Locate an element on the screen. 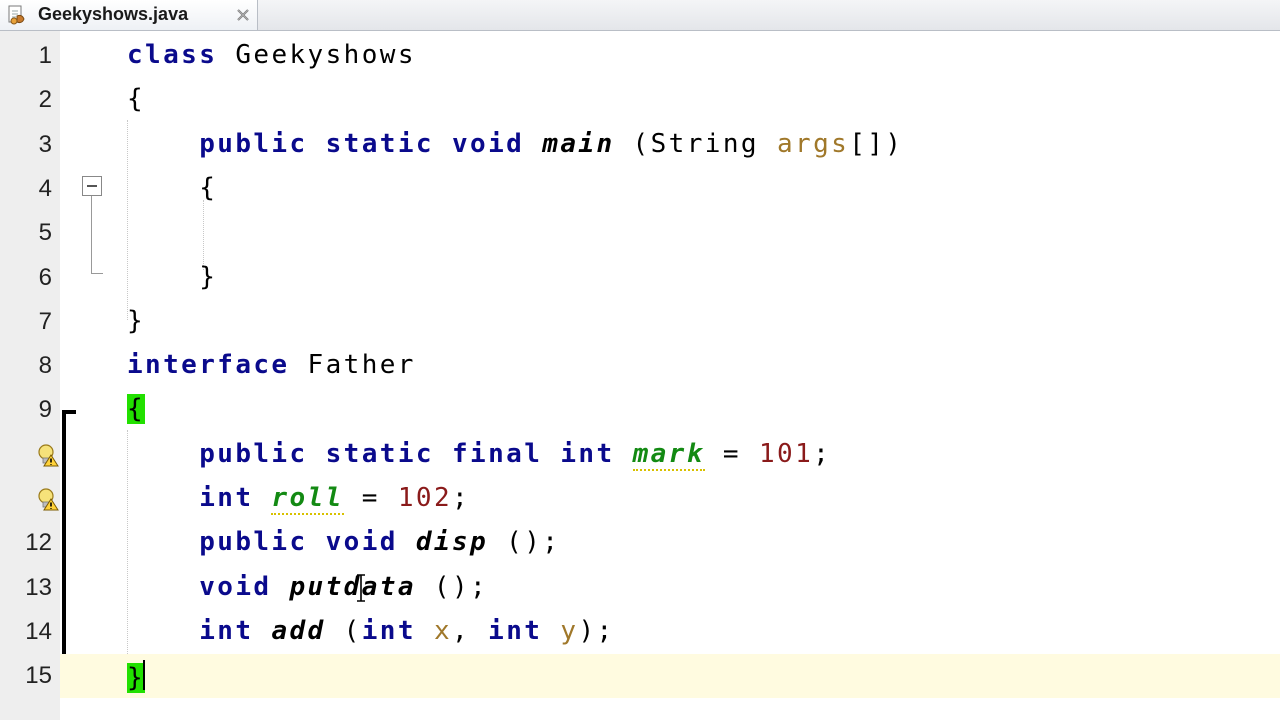 The height and width of the screenshot is (720, 1280). code-token: args is located at coordinates (813, 143).